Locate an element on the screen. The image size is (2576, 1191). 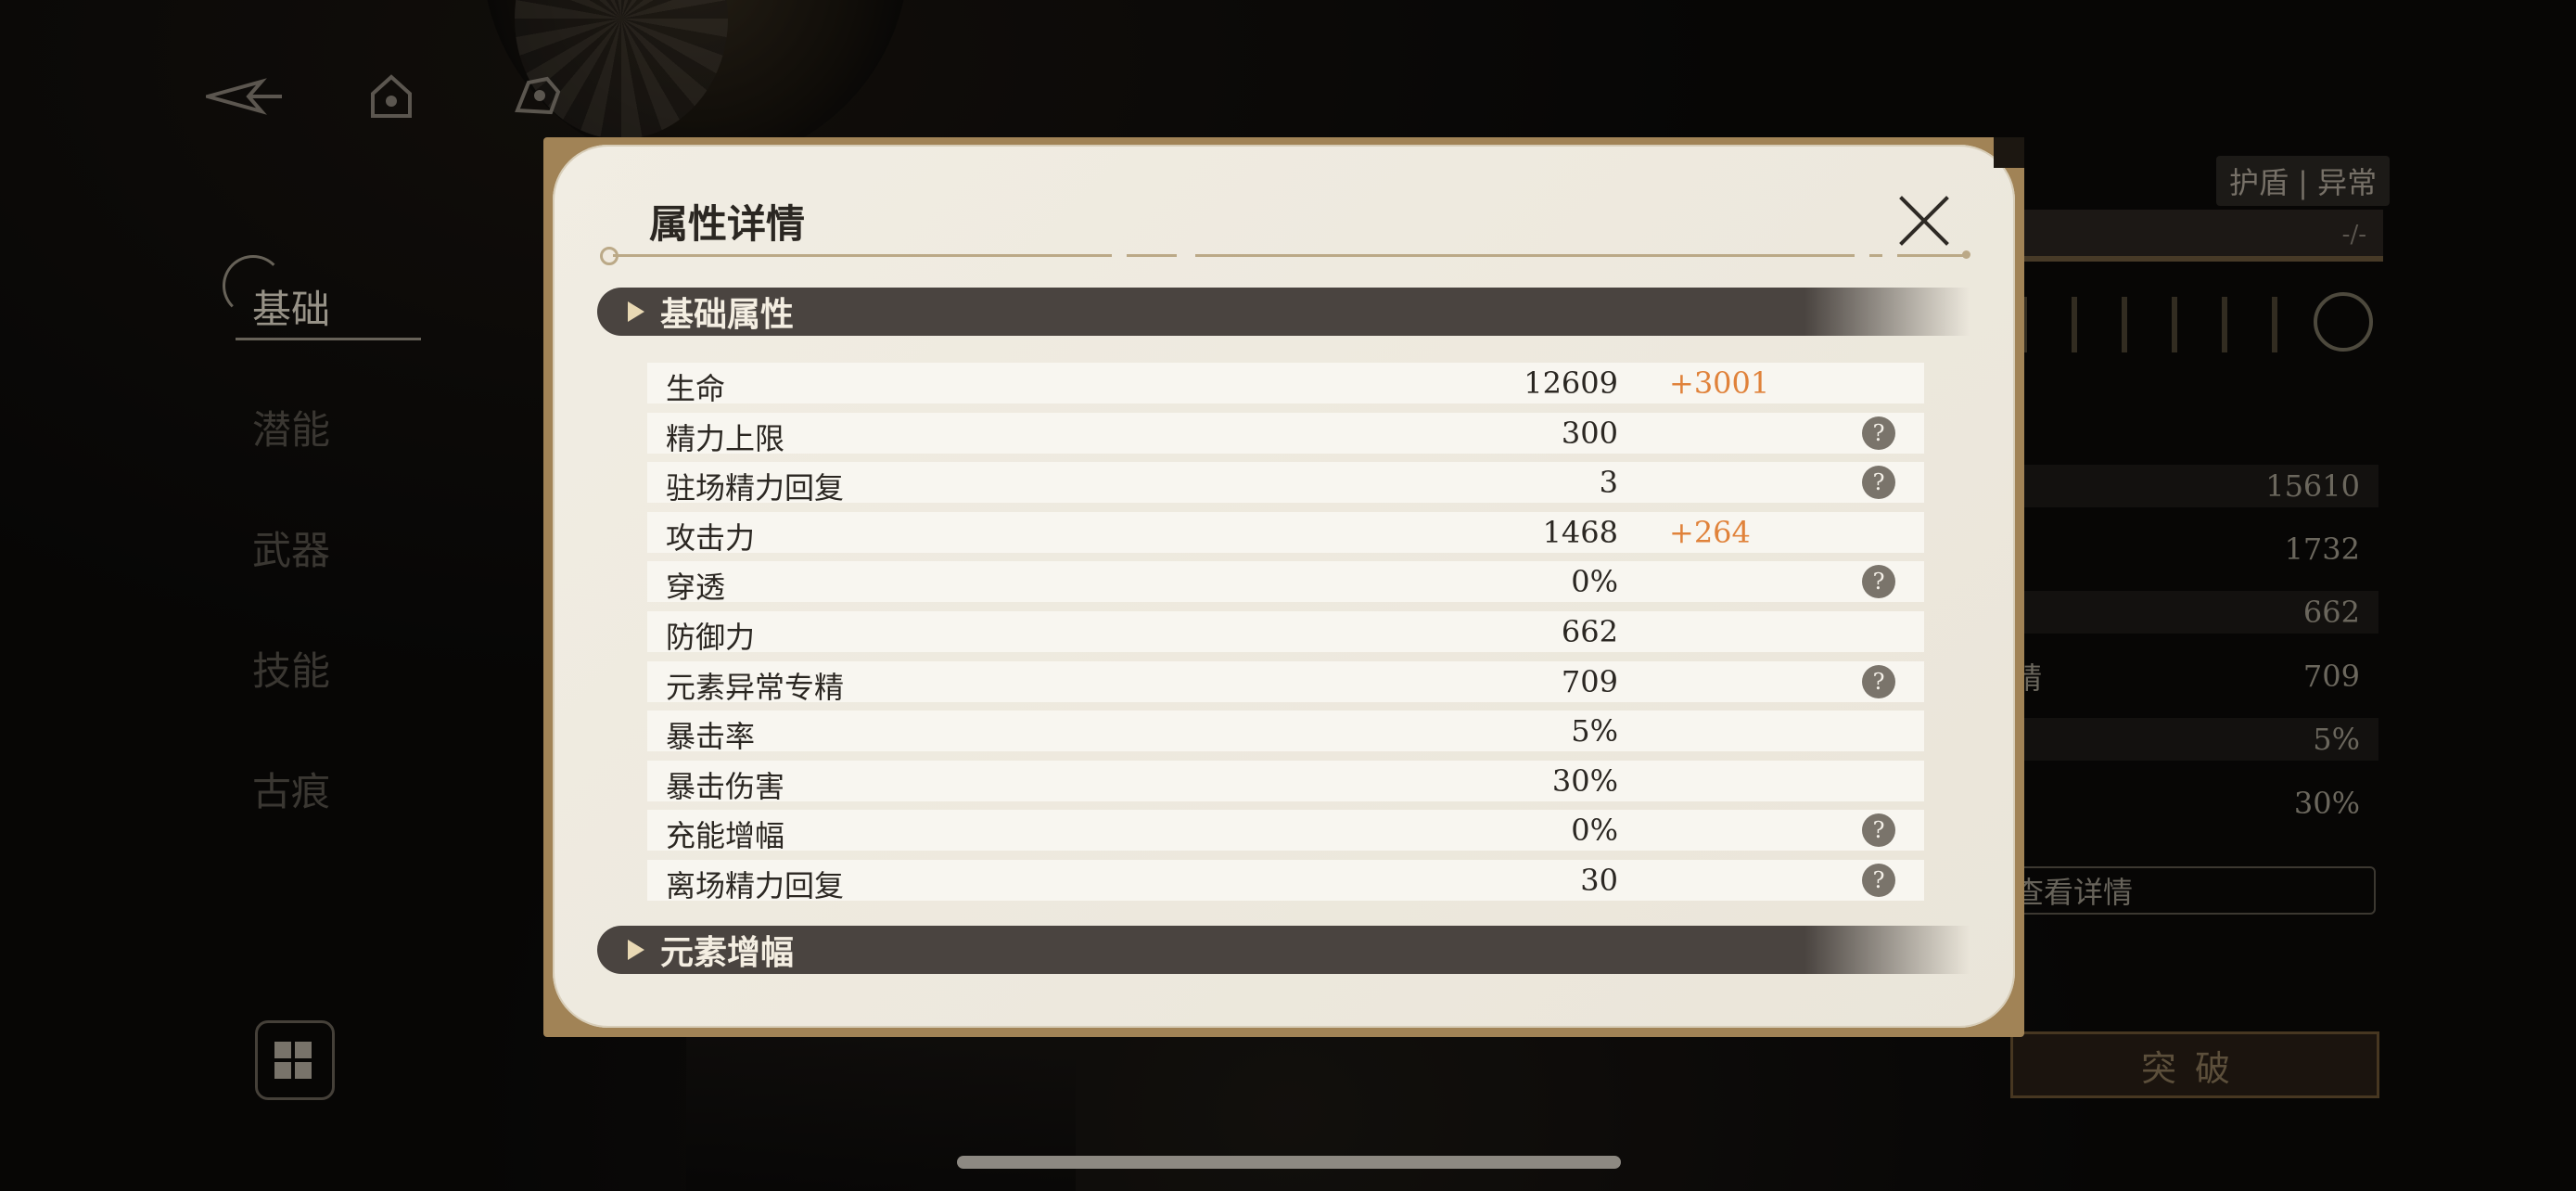
attribute-row: 驻场精力回复 3 ? is located at coordinates (1285, 484).